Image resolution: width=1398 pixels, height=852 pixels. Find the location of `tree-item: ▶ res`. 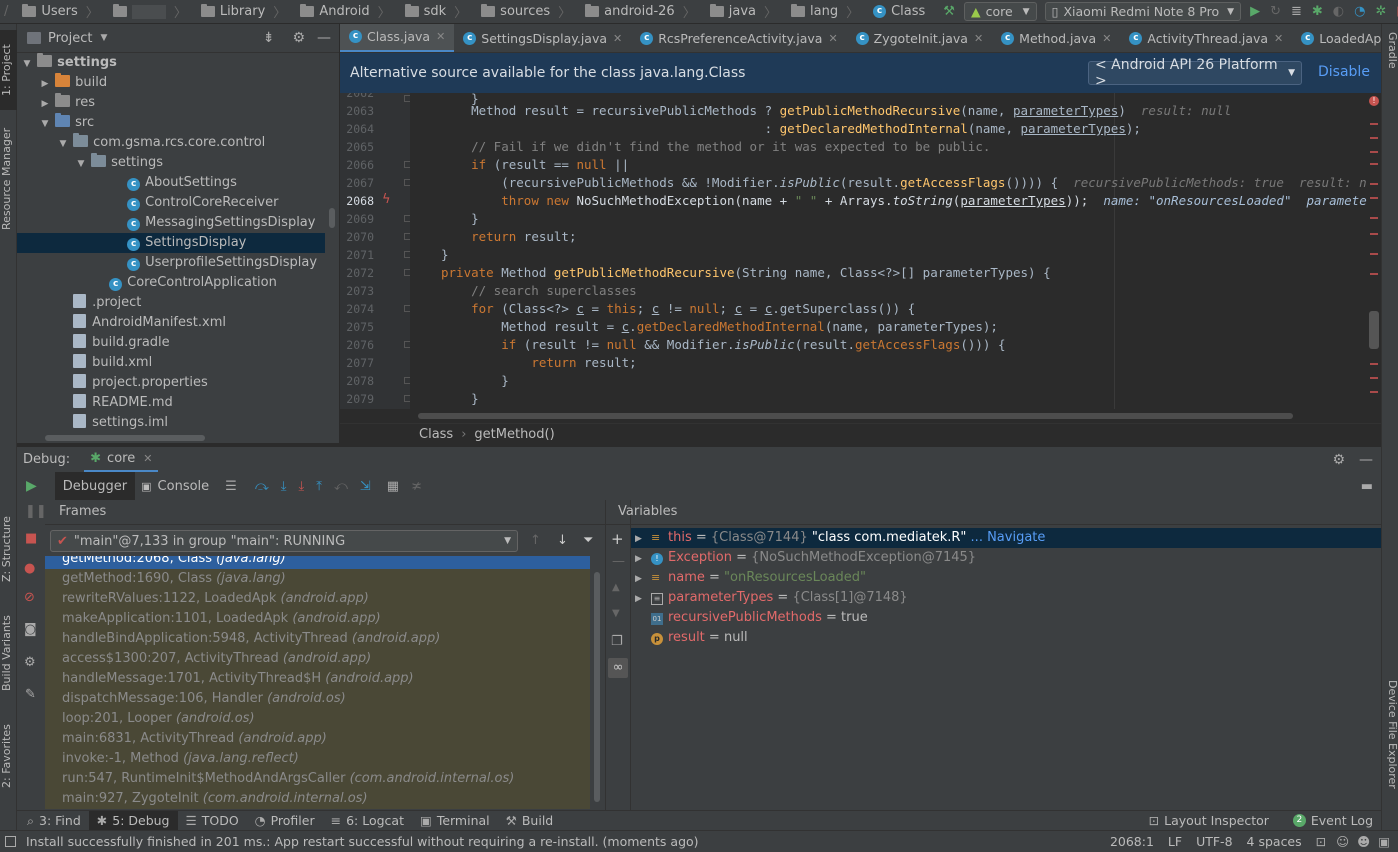

tree-item: ▶ res is located at coordinates (171, 103).